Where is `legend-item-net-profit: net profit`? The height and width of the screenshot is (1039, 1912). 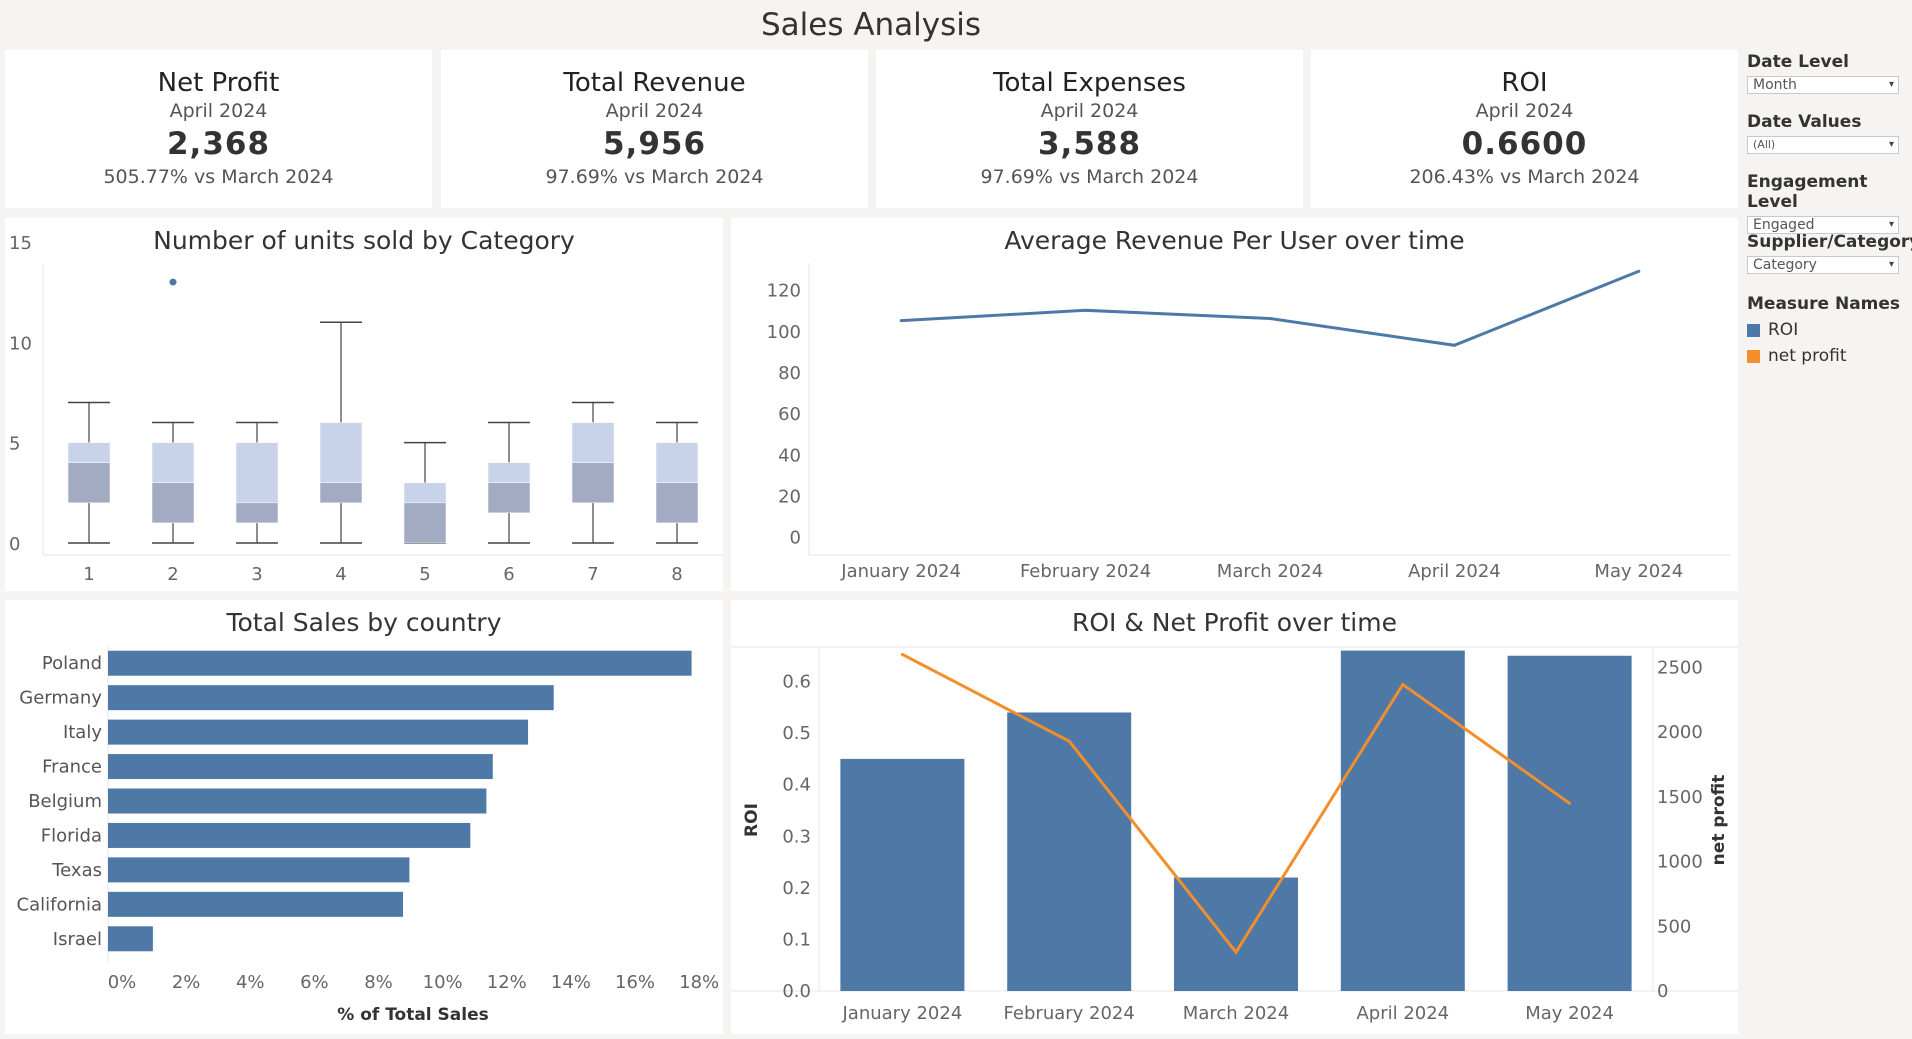
legend-item-net-profit: net profit is located at coordinates (1796, 356).